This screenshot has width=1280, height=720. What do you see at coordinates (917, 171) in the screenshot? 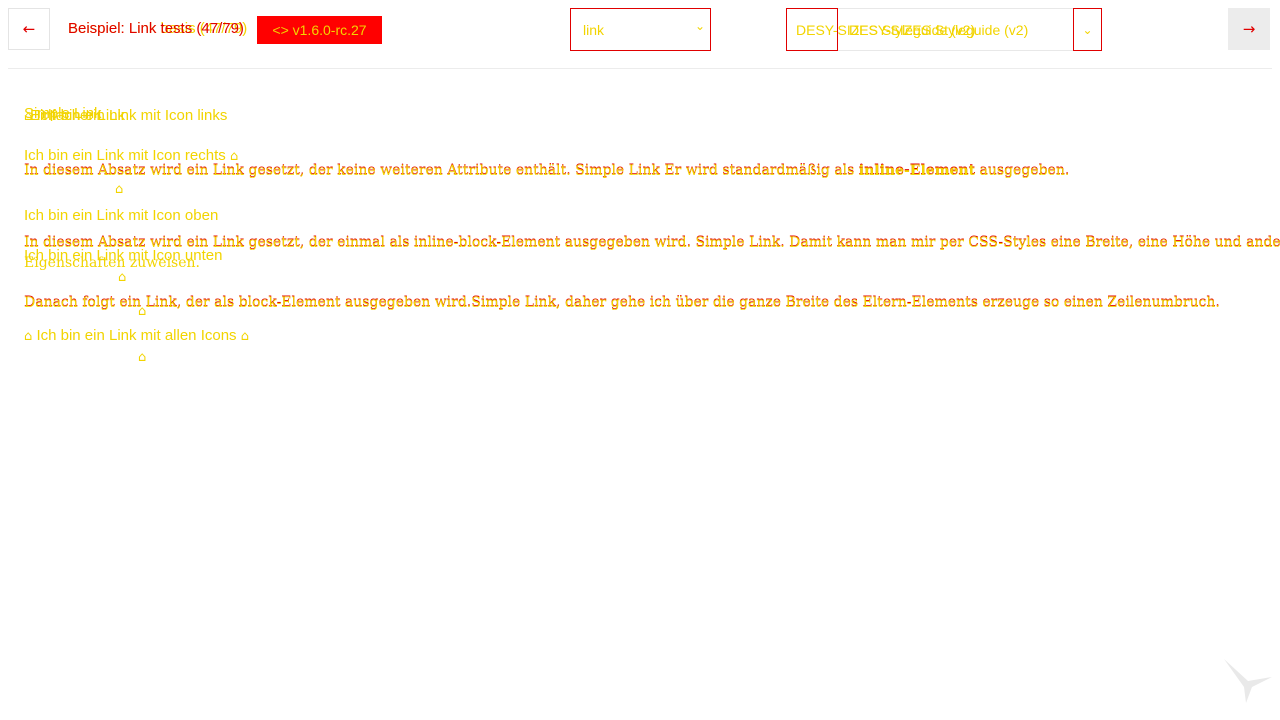
I see `paragraph-inline-emphasis: inline-Element` at bounding box center [917, 171].